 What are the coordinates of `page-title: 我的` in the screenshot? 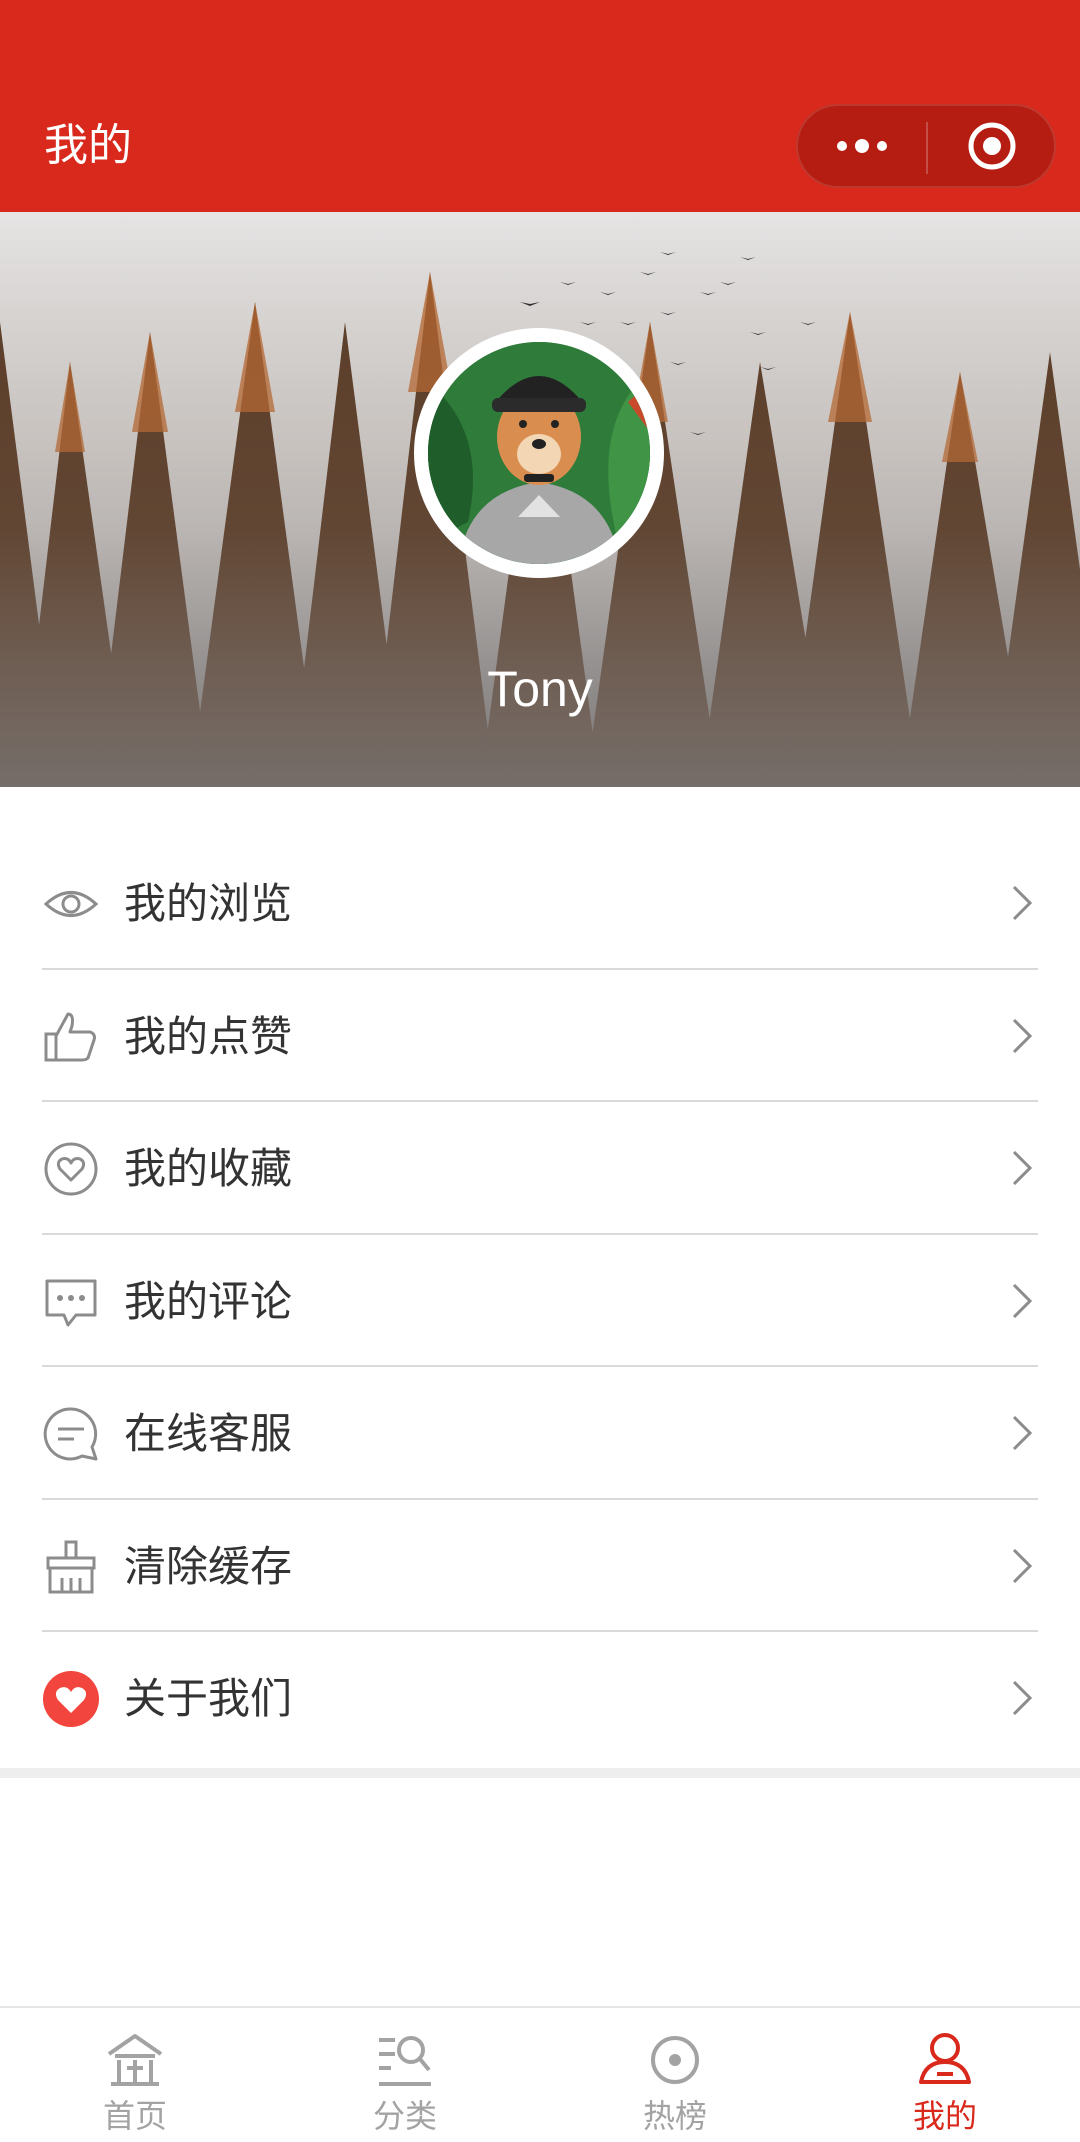 It's located at (88, 145).